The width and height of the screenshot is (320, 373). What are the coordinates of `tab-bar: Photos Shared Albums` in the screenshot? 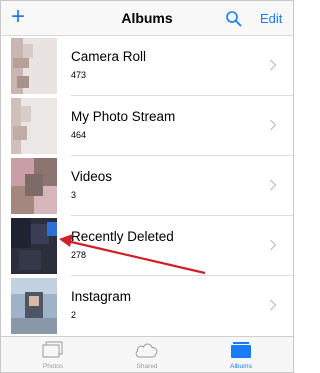 It's located at (147, 354).